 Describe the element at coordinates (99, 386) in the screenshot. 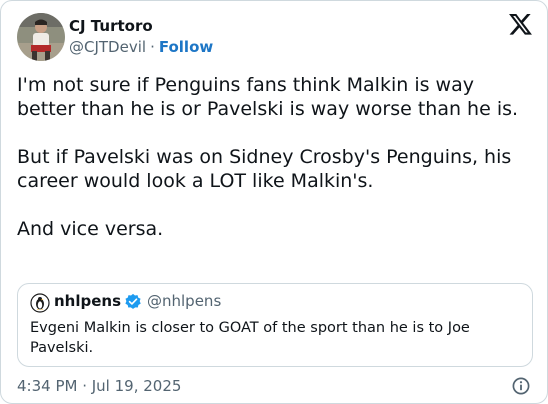

I see `tweet-timestamp: 4:34 PM · Jul 19, 2025` at that location.